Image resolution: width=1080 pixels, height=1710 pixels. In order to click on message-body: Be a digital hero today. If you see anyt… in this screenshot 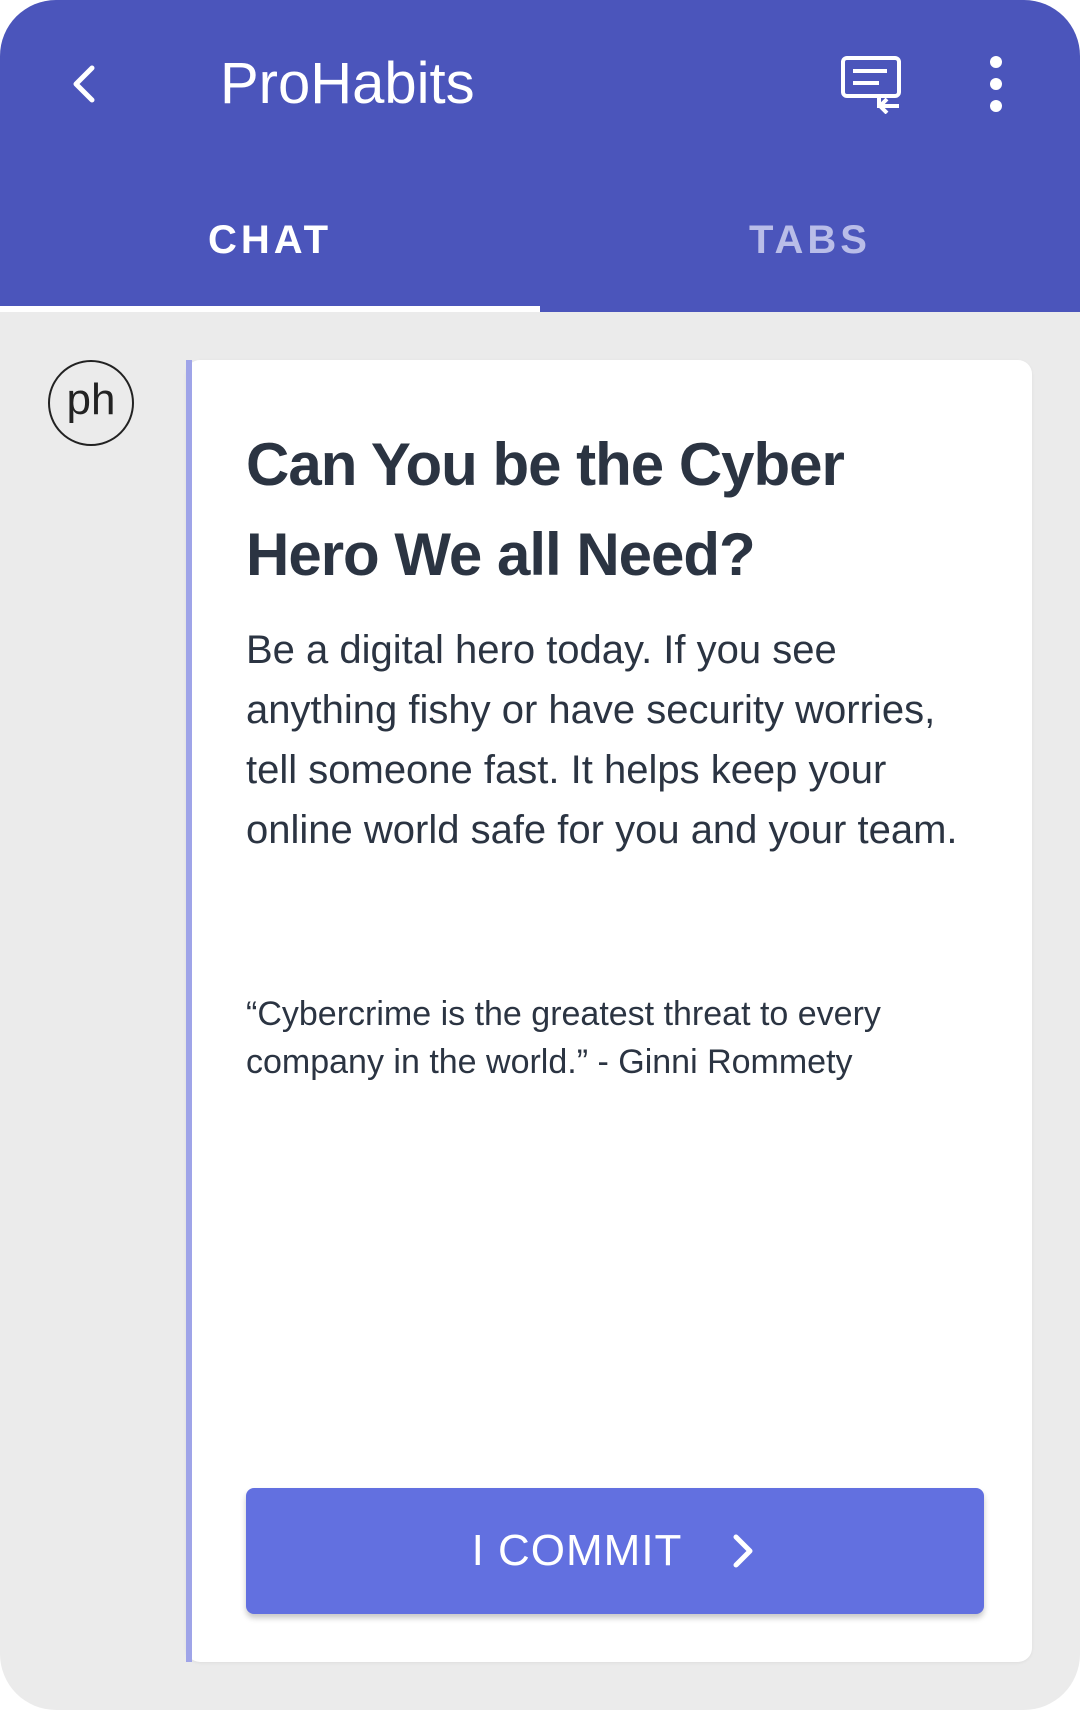, I will do `click(602, 740)`.